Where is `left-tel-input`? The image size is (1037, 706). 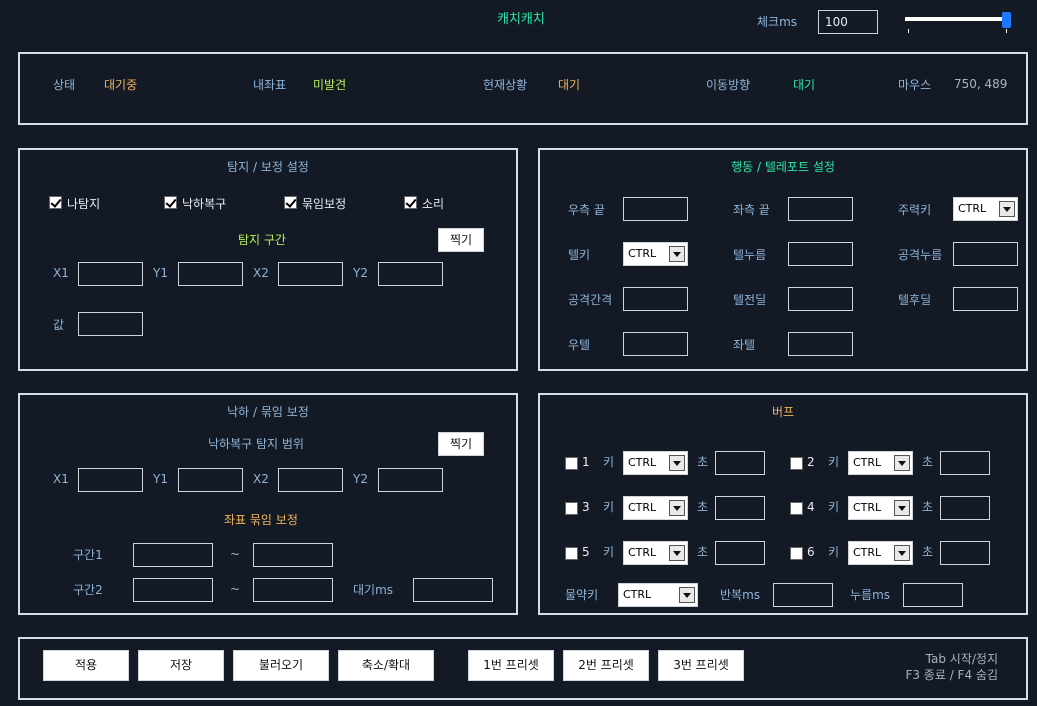 left-tel-input is located at coordinates (820, 344).